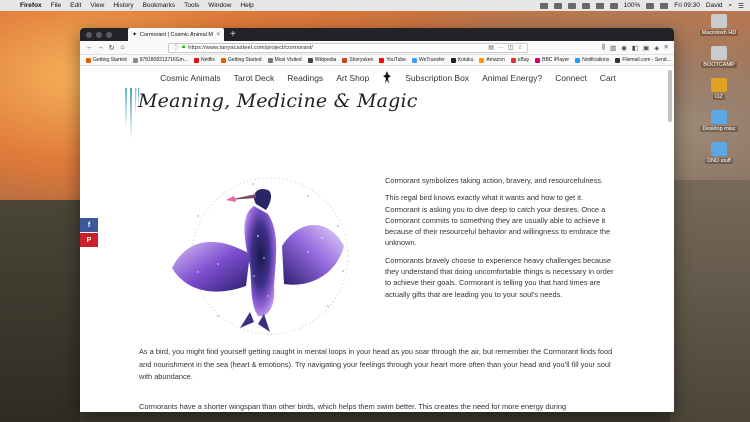  I want to click on bookmark-label: Getting Started, so click(244, 60).